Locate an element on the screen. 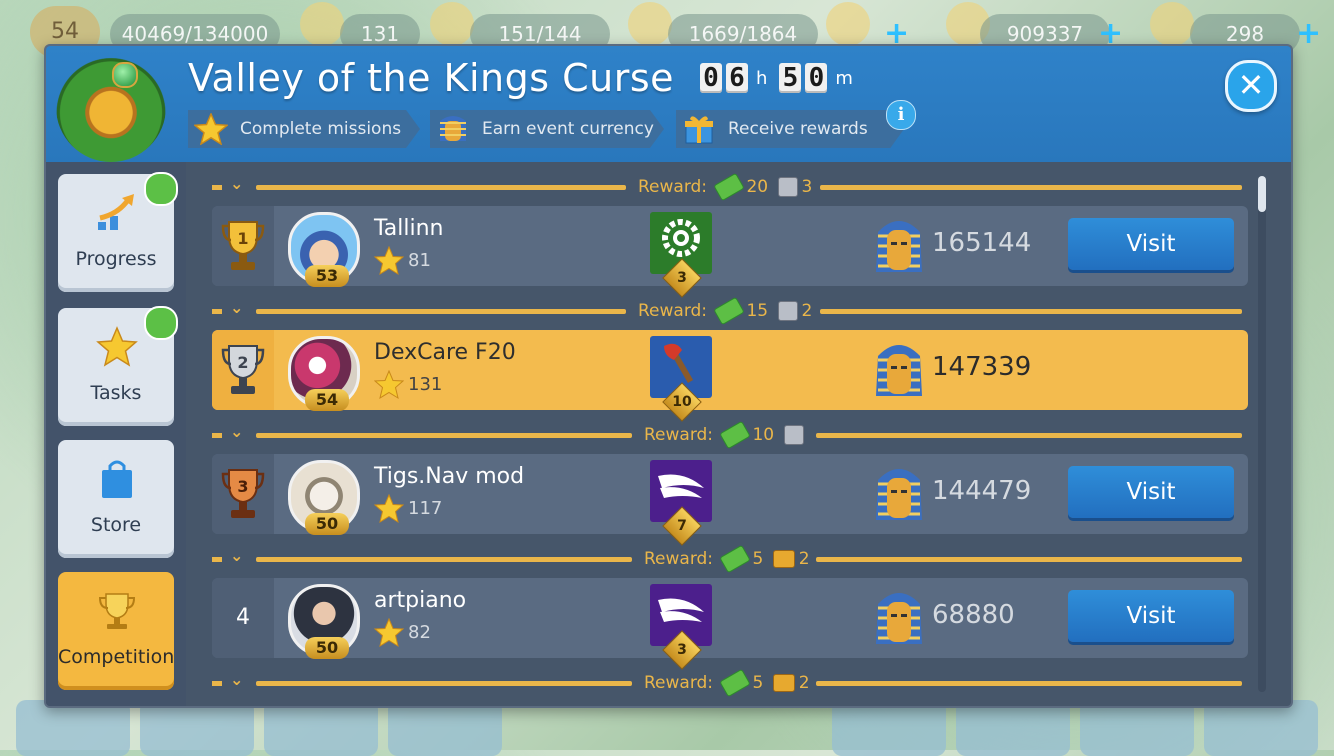 The width and height of the screenshot is (1334, 756). gear-icon is located at coordinates (681, 238).